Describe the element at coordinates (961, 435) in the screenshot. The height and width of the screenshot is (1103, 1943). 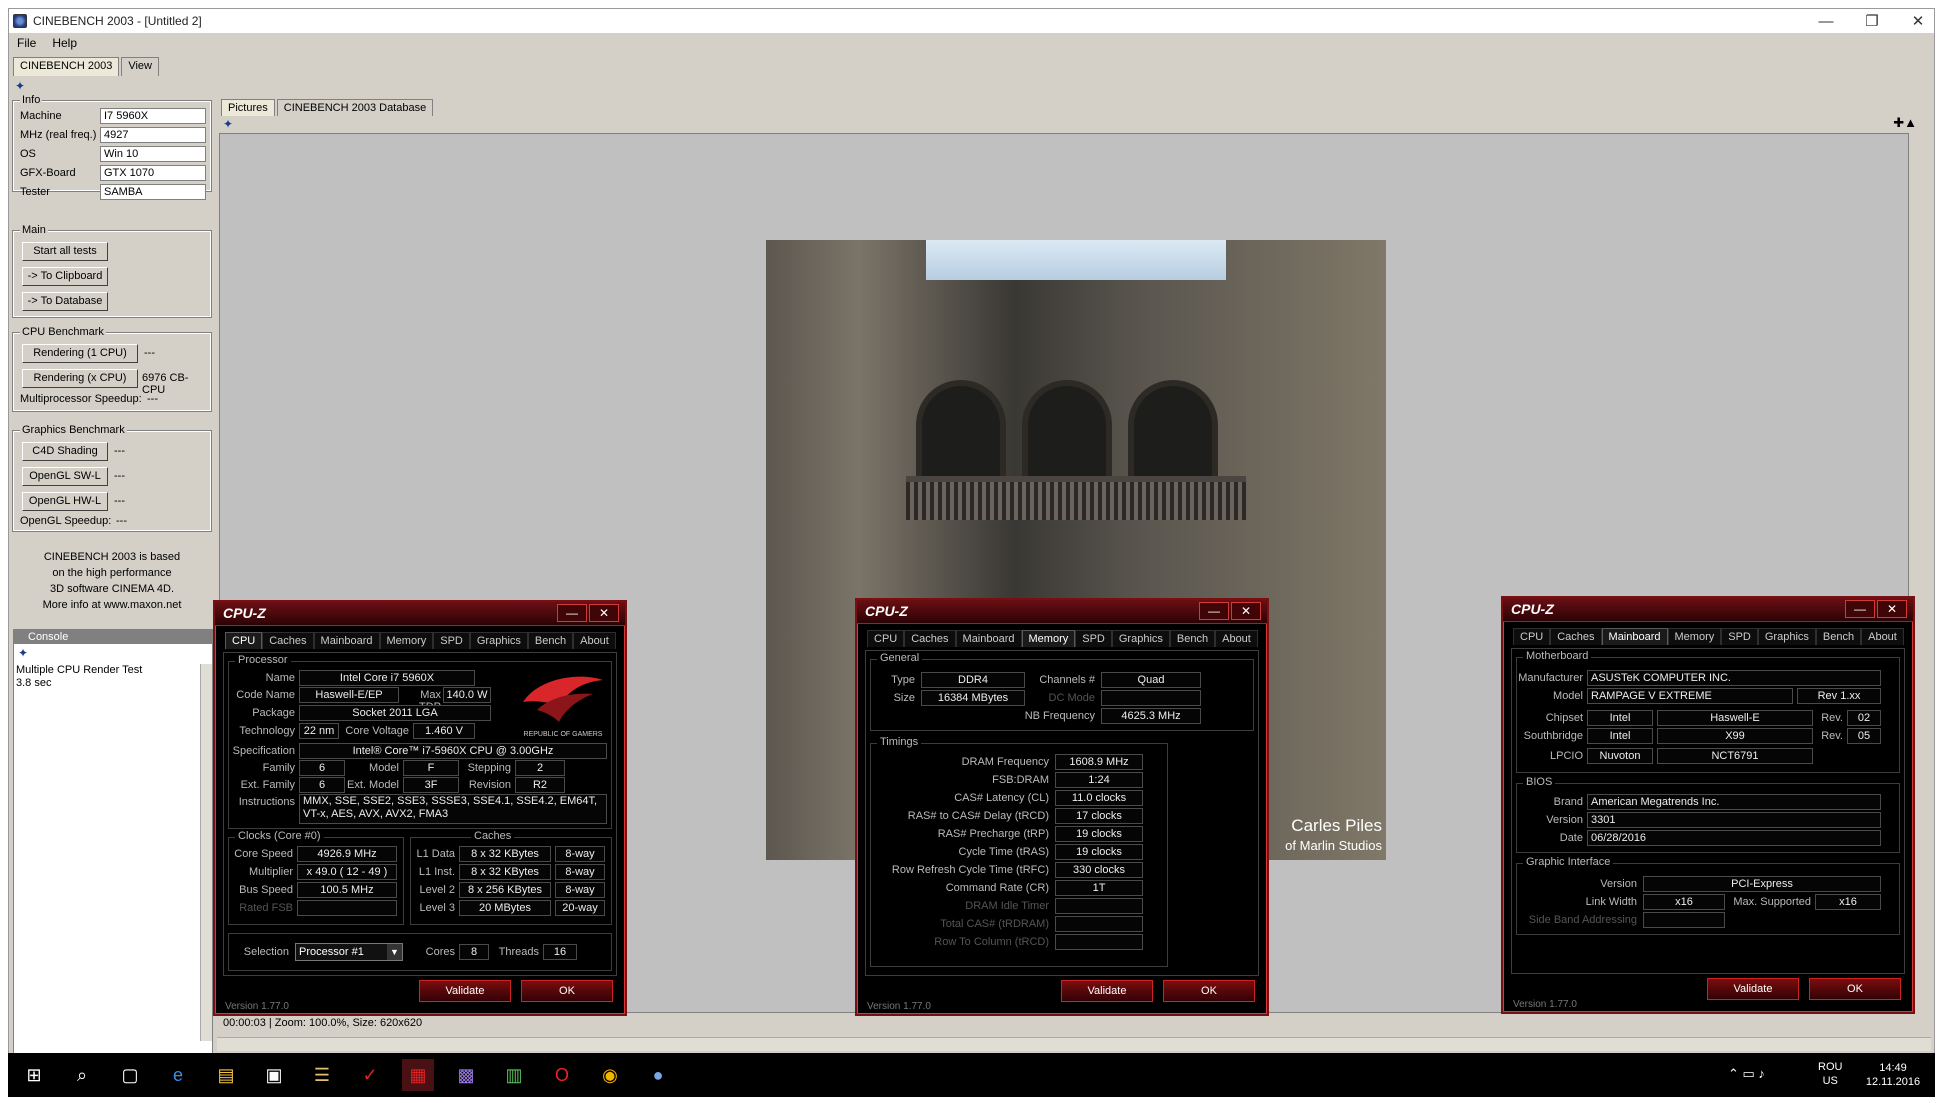
I see `arch` at that location.